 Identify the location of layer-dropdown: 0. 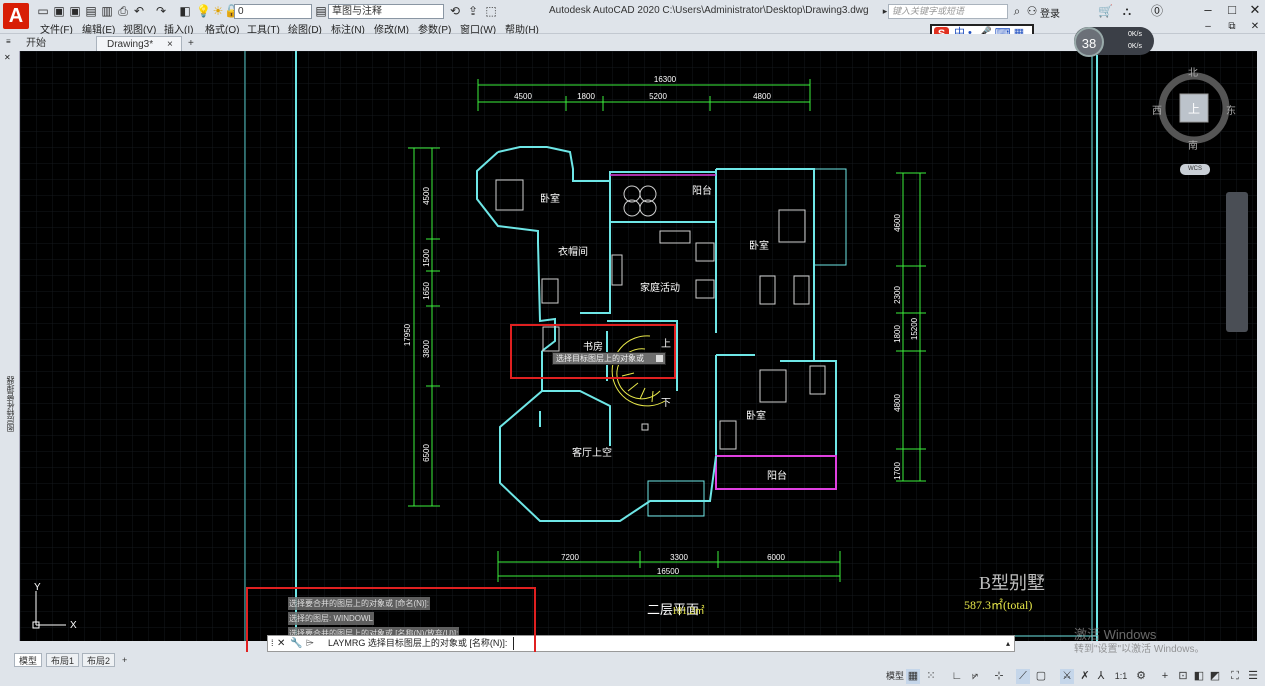
(273, 11).